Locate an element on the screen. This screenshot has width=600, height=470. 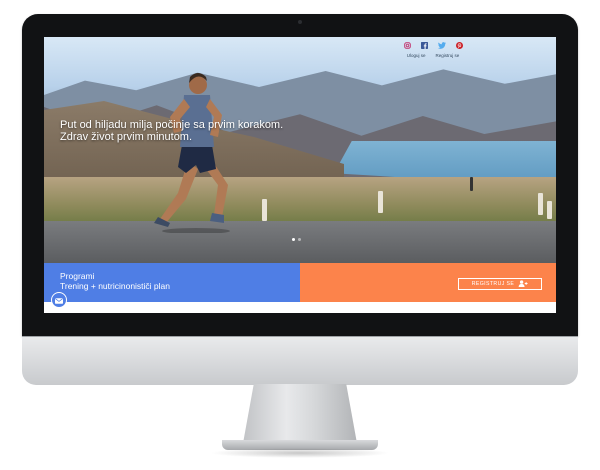
programs-subtitle: Trening + nutricinonističi plan is located at coordinates (115, 286).